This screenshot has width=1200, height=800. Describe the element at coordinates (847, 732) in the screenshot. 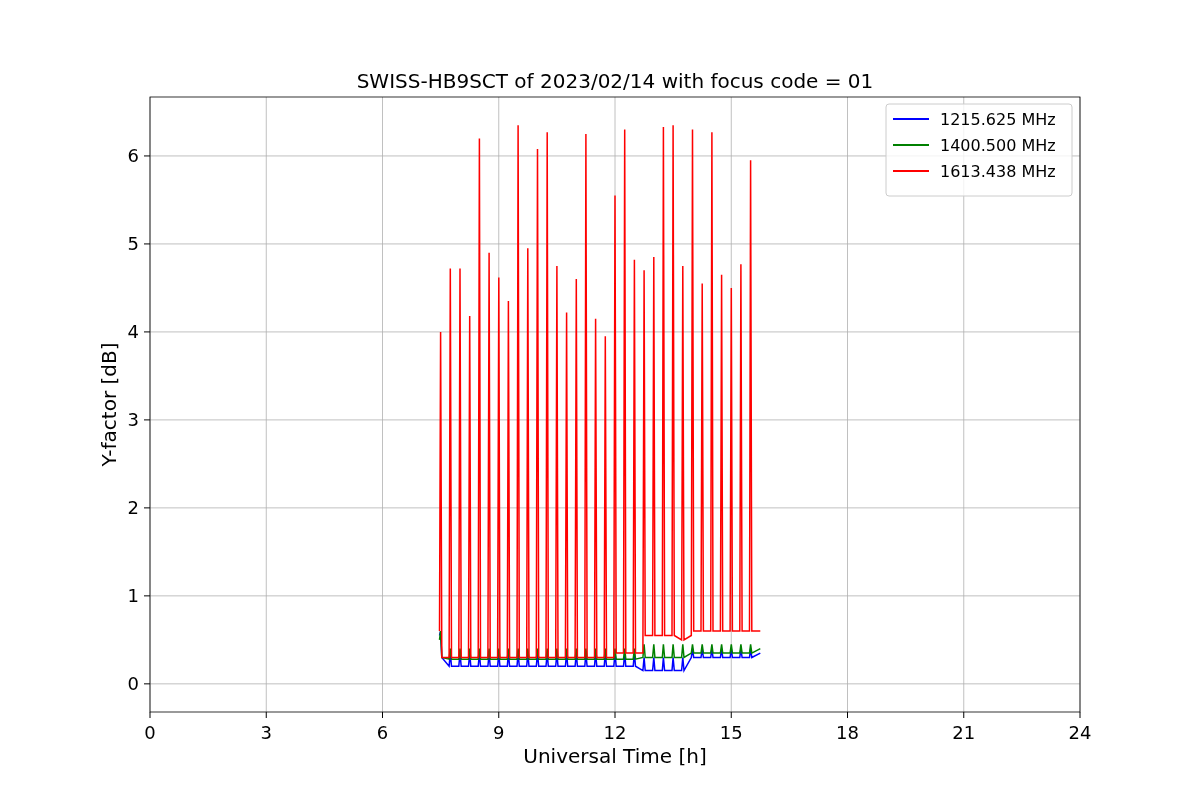

I see `tick-label: 18` at that location.